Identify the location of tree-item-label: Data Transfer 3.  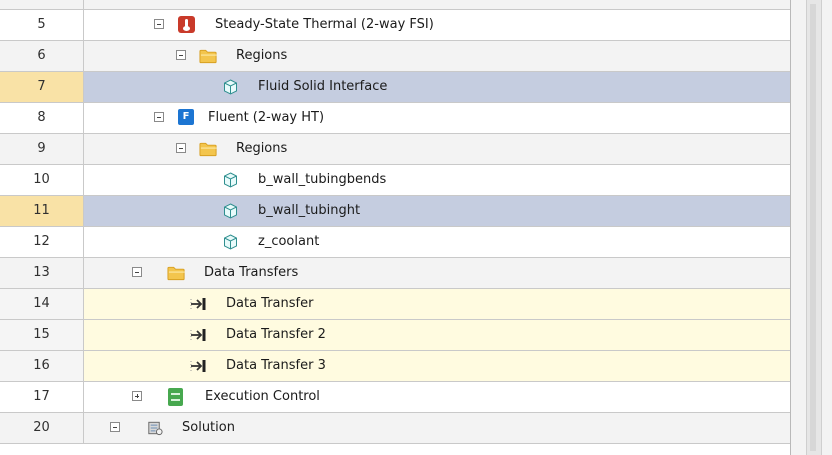
(276, 365).